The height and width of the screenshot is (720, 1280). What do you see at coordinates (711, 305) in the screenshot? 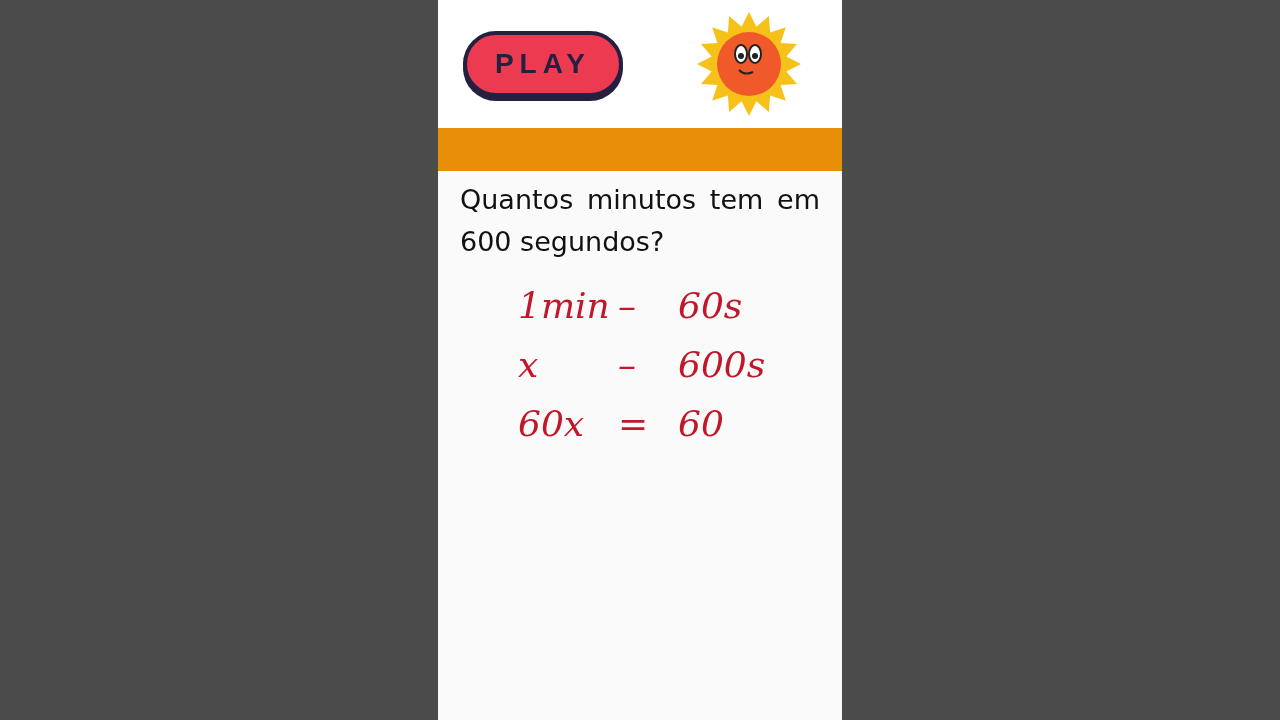
I see `handwritten-text: 60s` at bounding box center [711, 305].